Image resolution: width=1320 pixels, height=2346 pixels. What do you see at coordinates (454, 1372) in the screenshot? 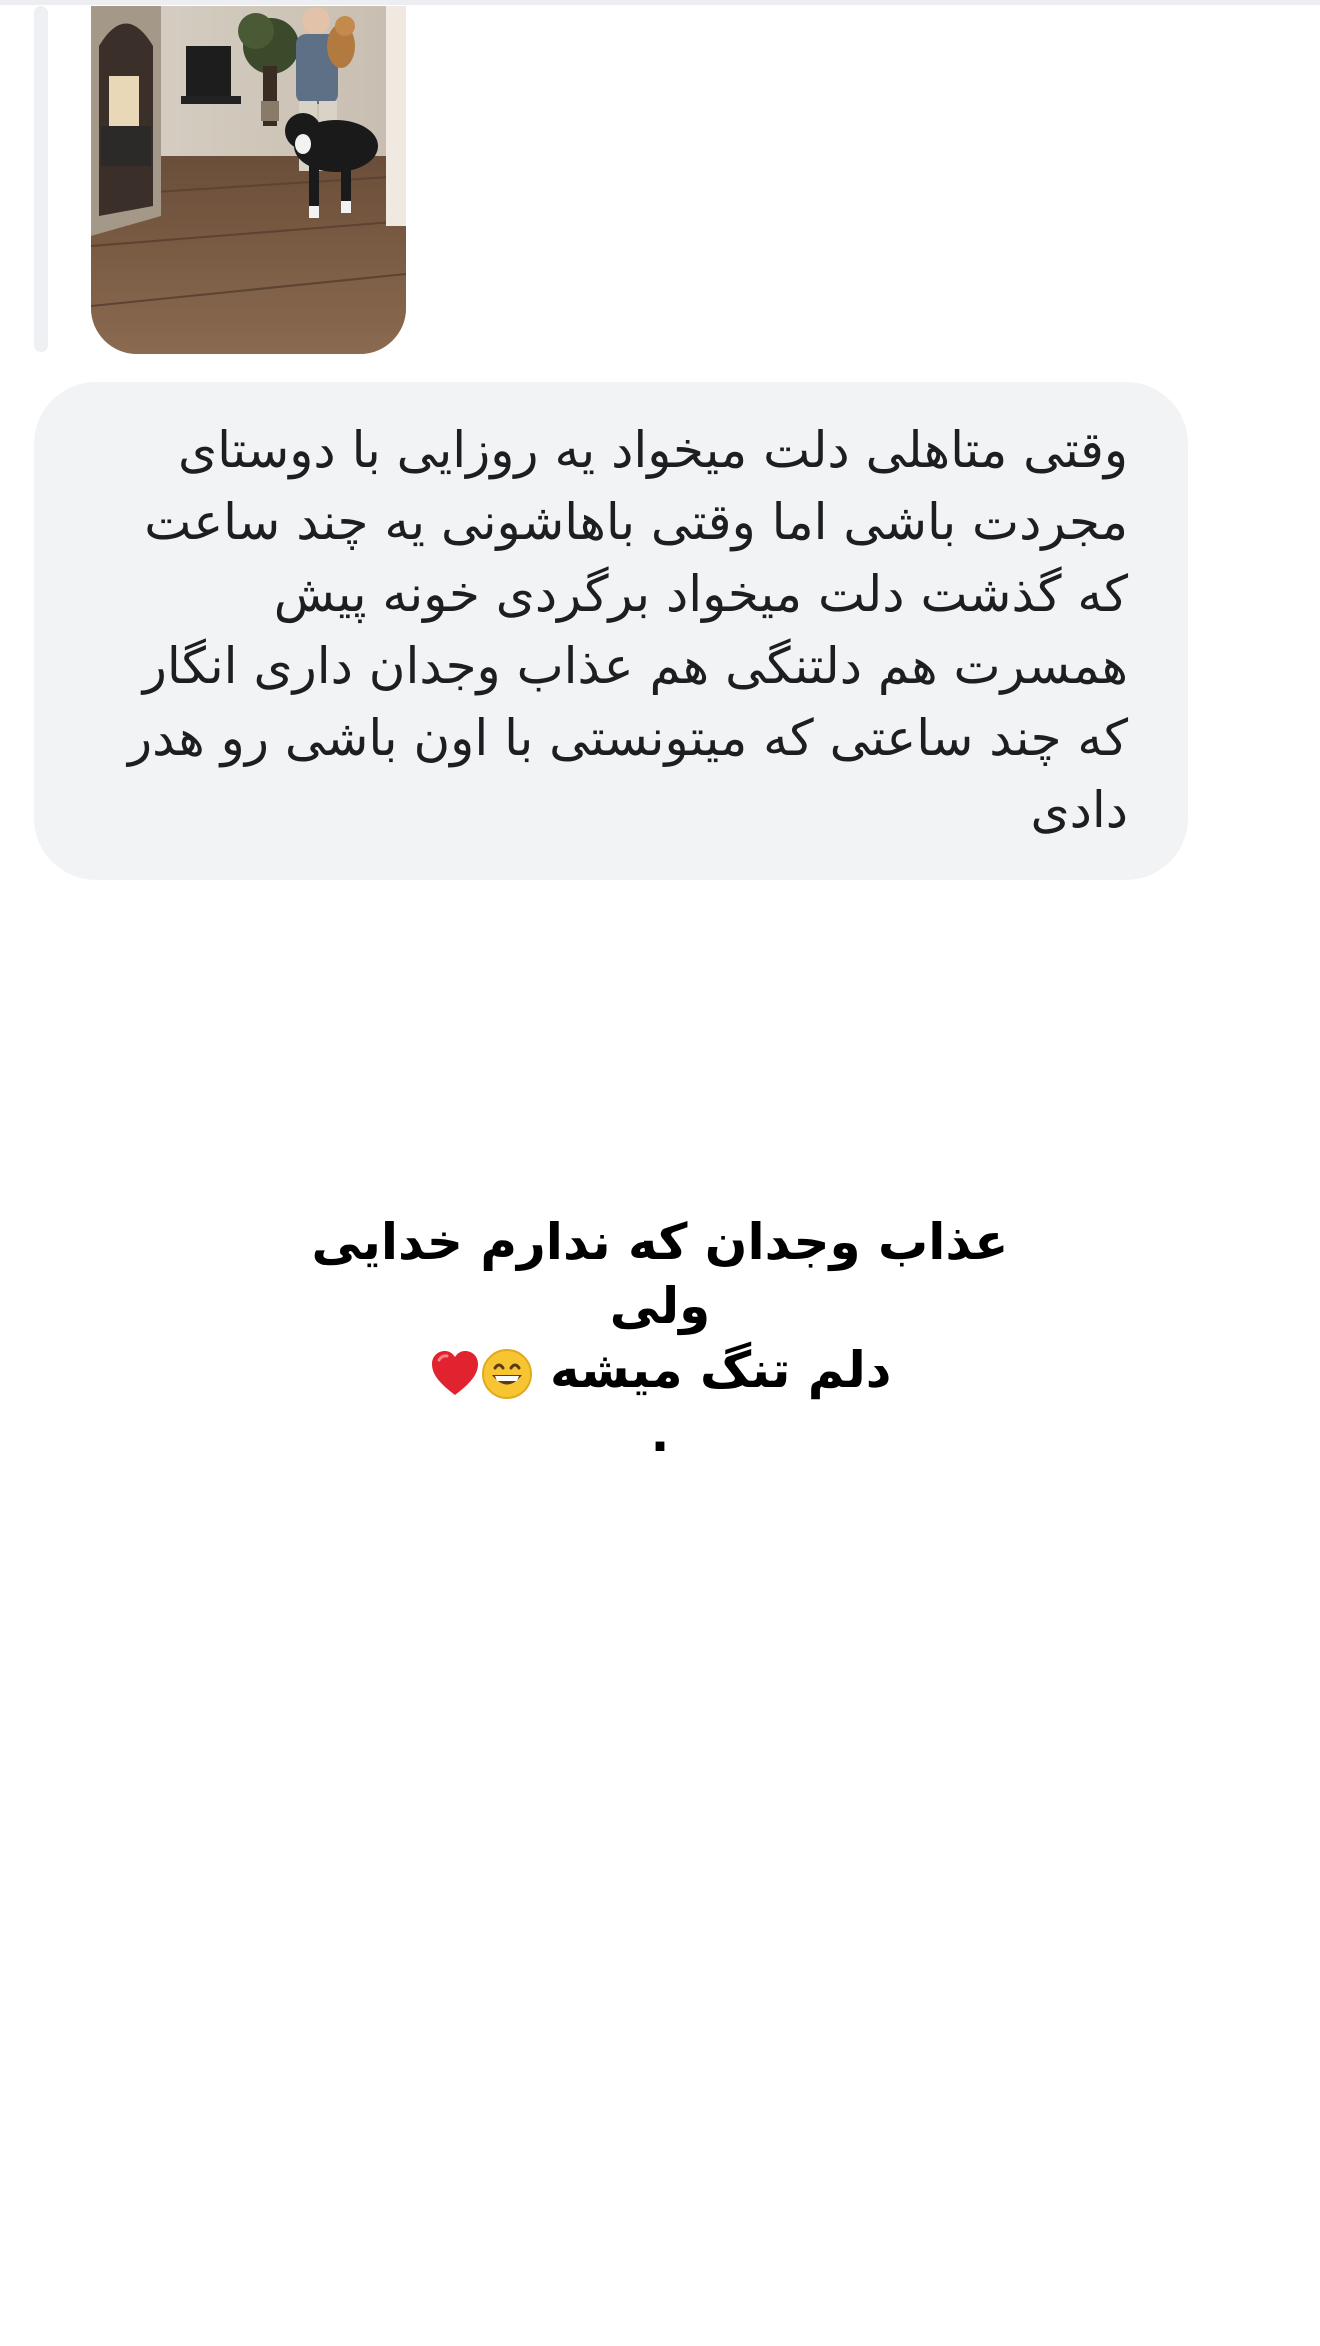
I see `red-heart-icon` at bounding box center [454, 1372].